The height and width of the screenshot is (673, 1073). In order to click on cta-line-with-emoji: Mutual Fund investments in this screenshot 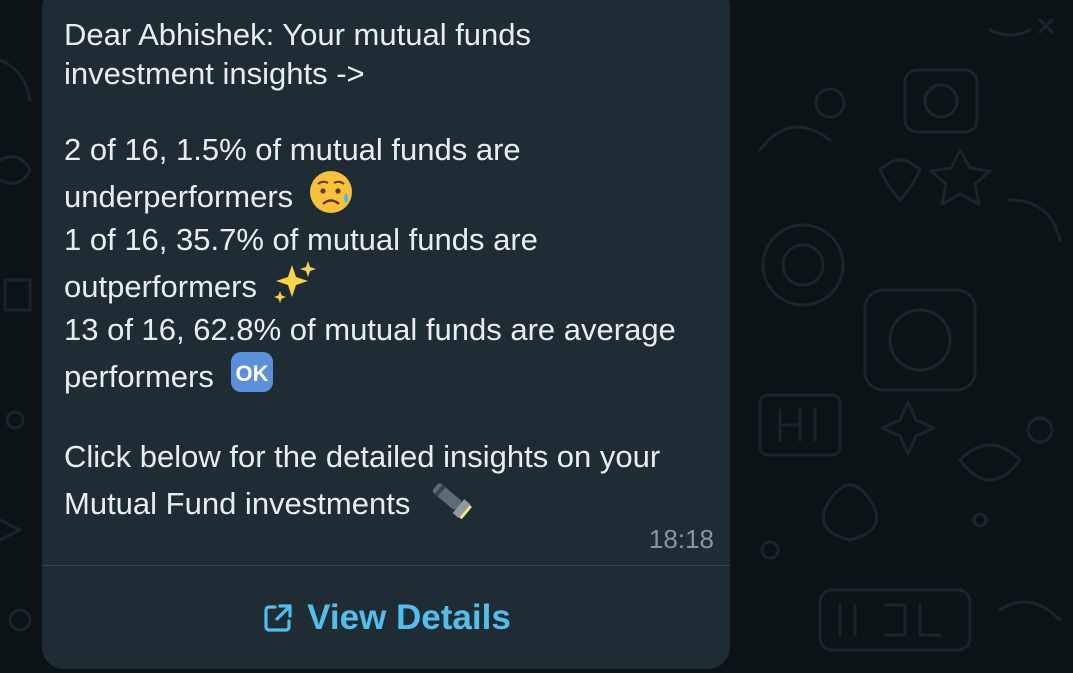, I will do `click(394, 501)`.